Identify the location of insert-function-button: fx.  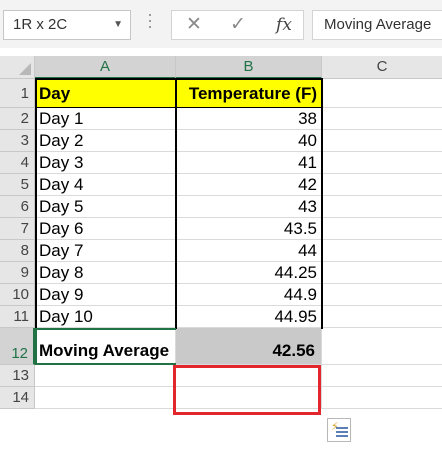
(284, 25).